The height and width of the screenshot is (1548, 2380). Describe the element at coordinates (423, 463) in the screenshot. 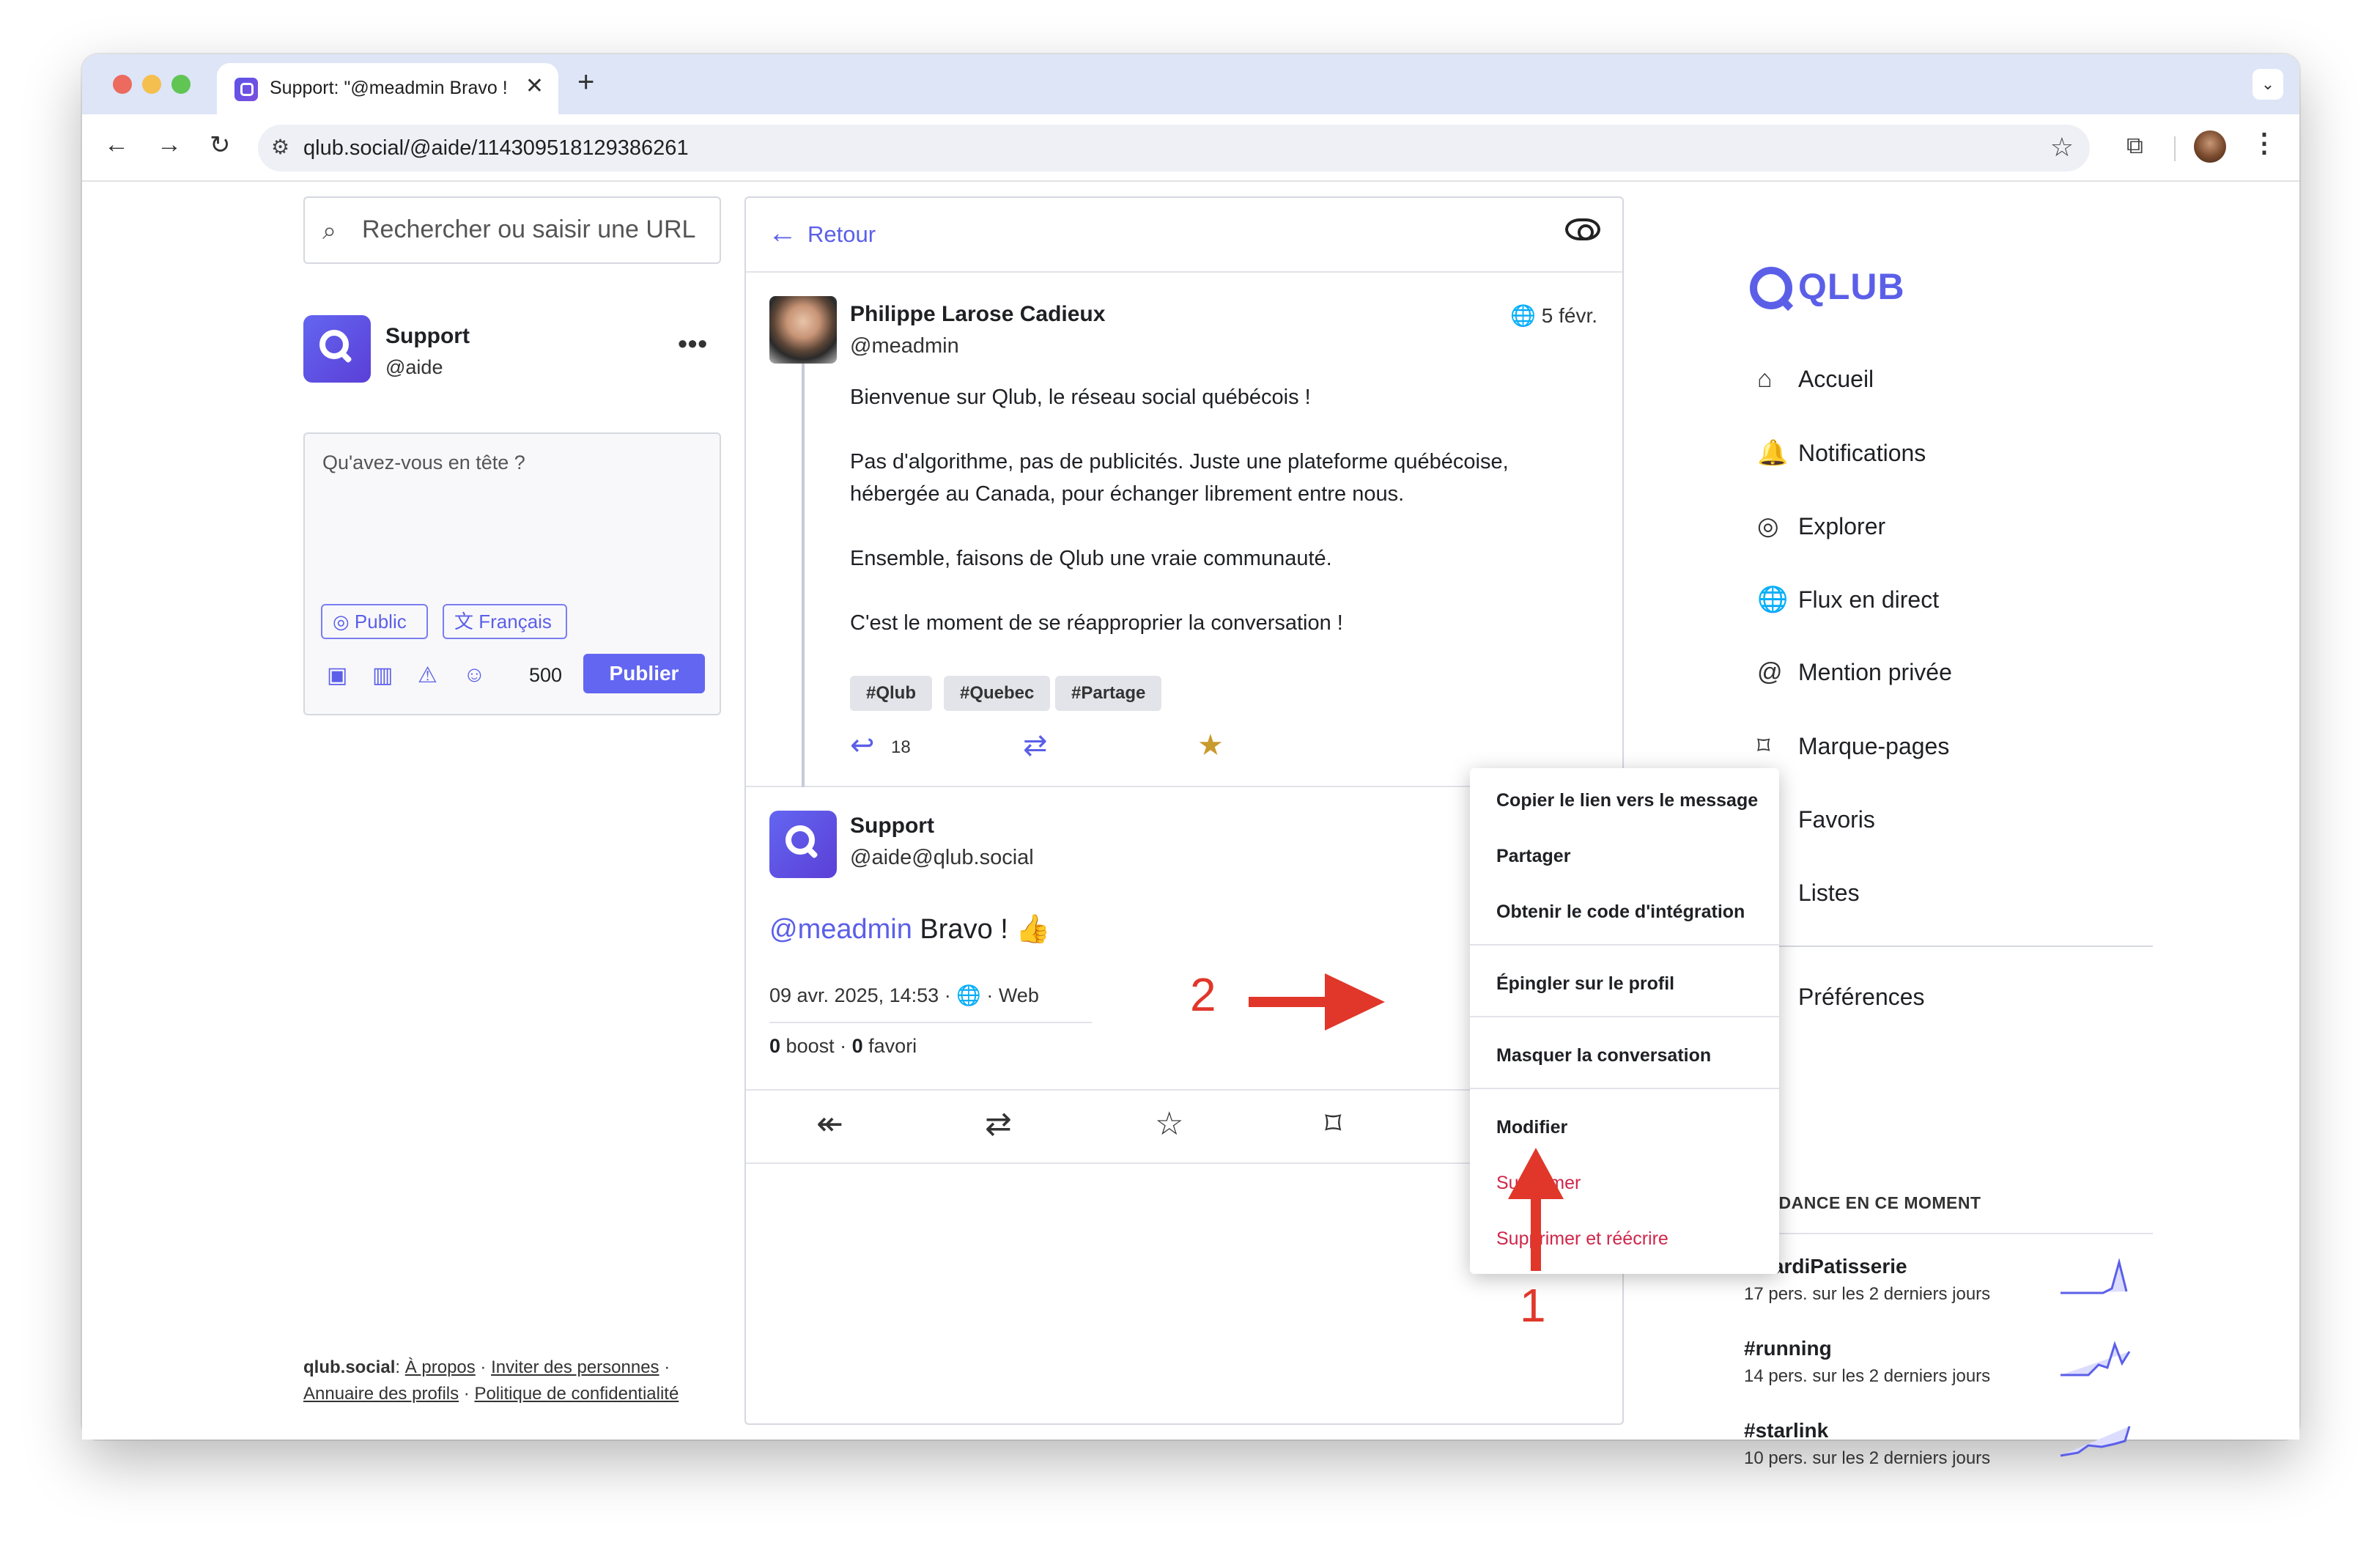

I see `compose-textarea: Qu'avez-vous en tête ?` at that location.